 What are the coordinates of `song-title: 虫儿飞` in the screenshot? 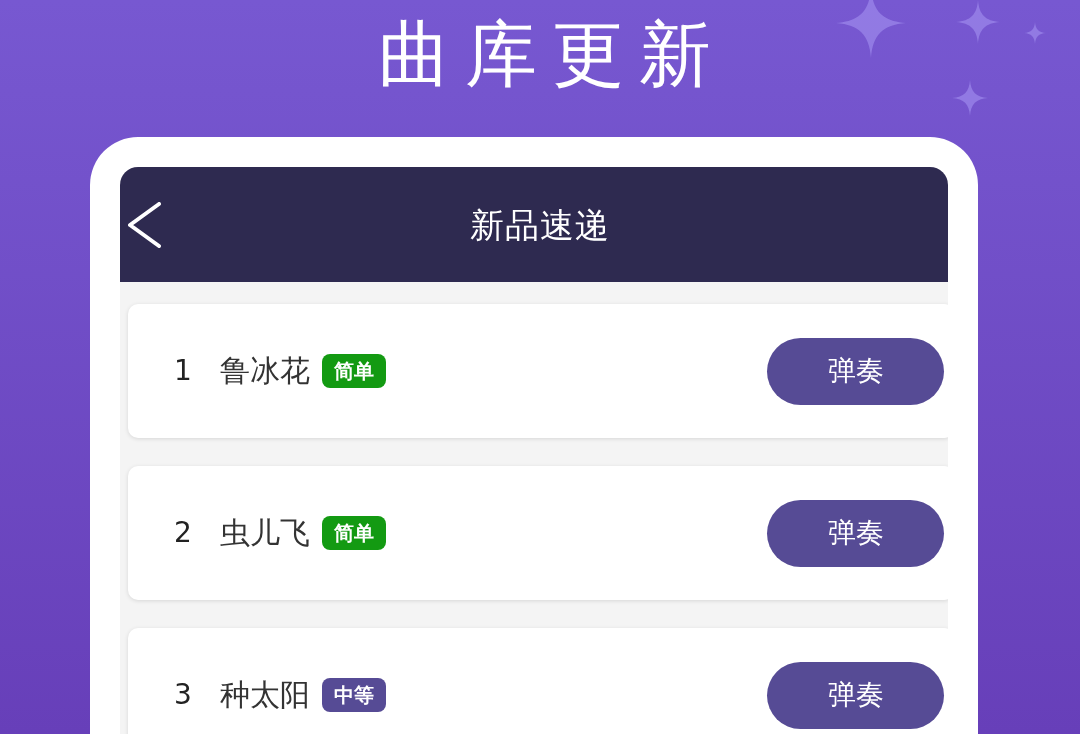 It's located at (265, 533).